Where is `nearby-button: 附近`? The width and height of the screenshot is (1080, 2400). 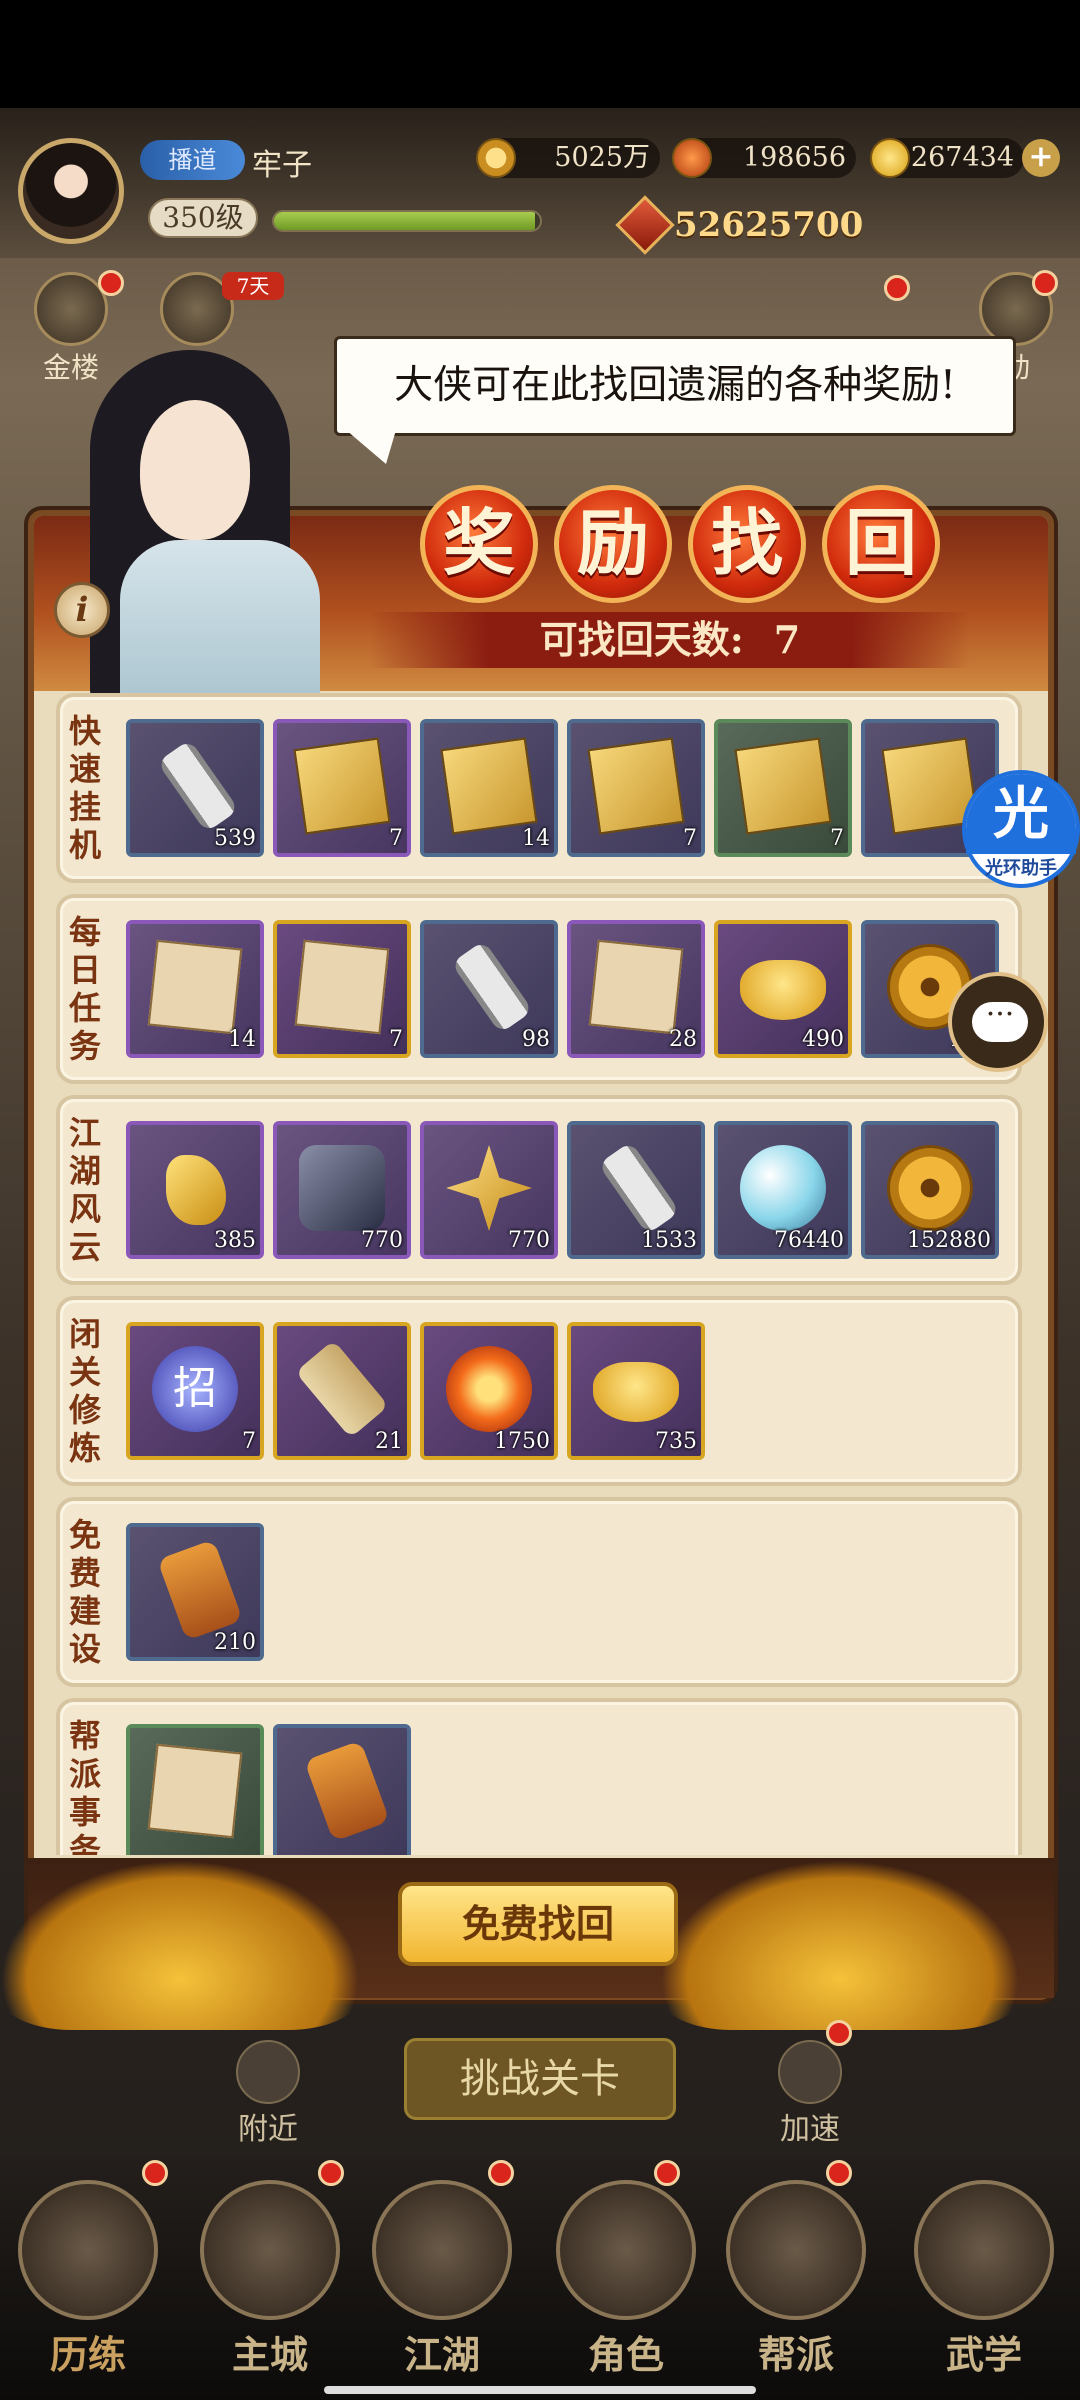 nearby-button: 附近 is located at coordinates (268, 2093).